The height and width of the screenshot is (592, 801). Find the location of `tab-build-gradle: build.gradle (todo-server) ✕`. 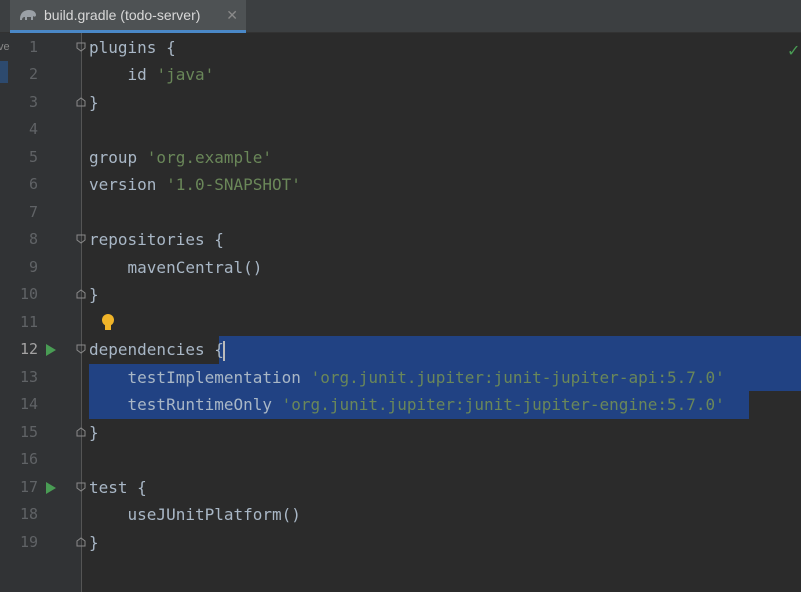

tab-build-gradle: build.gradle (todo-server) ✕ is located at coordinates (128, 16).